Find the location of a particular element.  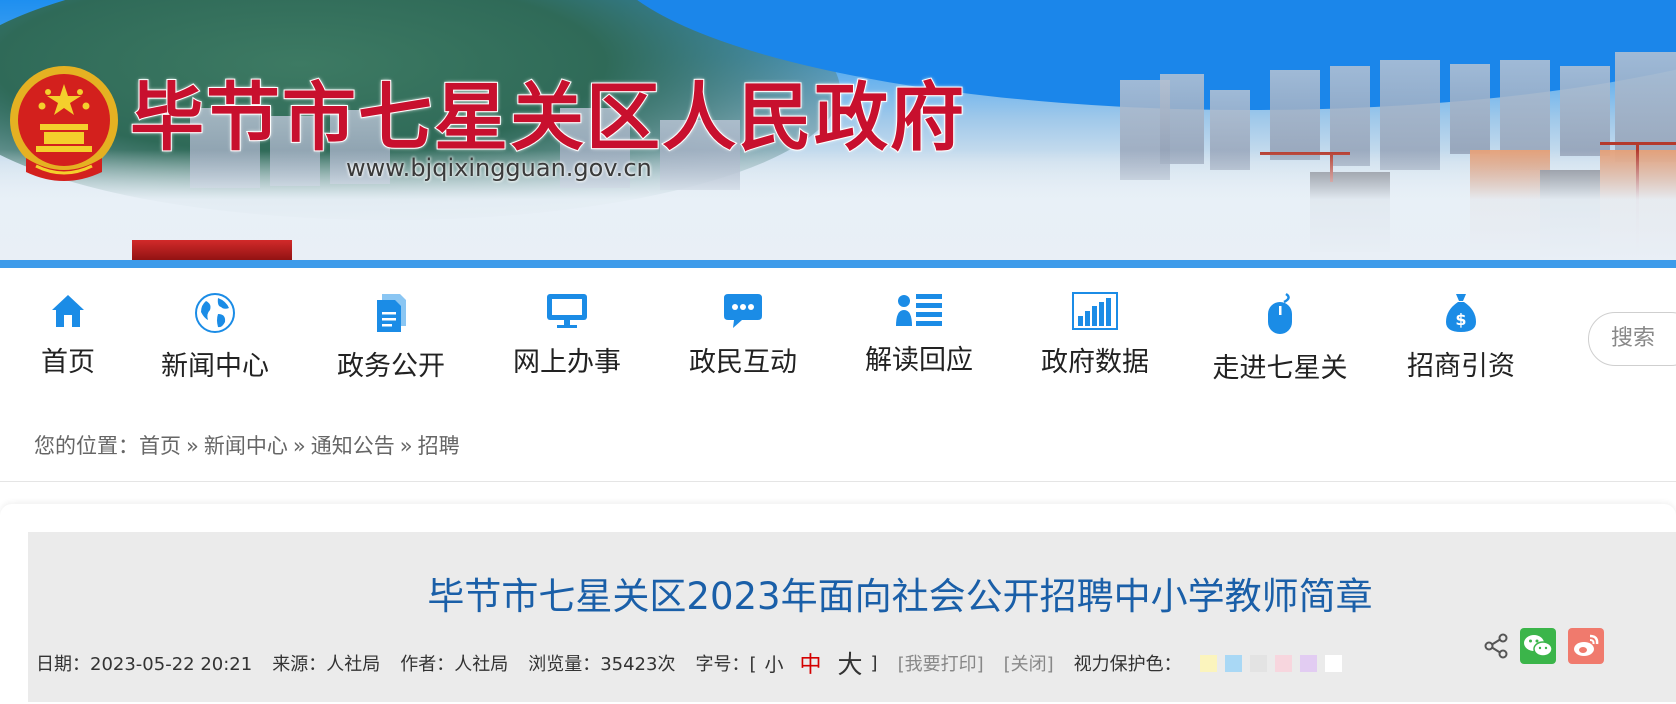

breadcrumb: 您的位置：首页» 新闻中心» 通知公告» 招聘 is located at coordinates (247, 445).